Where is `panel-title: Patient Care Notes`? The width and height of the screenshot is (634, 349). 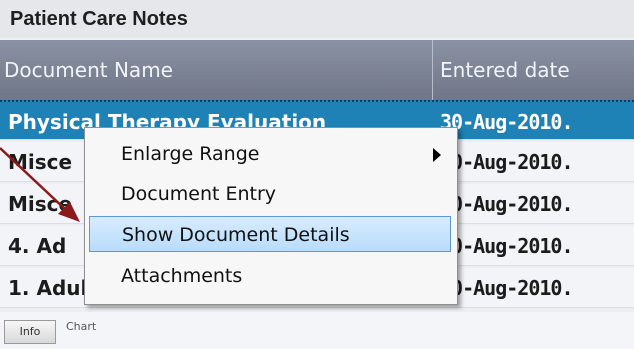
panel-title: Patient Care Notes is located at coordinates (317, 19).